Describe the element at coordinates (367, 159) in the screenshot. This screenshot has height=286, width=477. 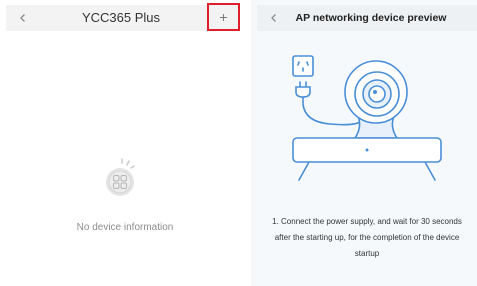
I see `shelf-stand` at that location.